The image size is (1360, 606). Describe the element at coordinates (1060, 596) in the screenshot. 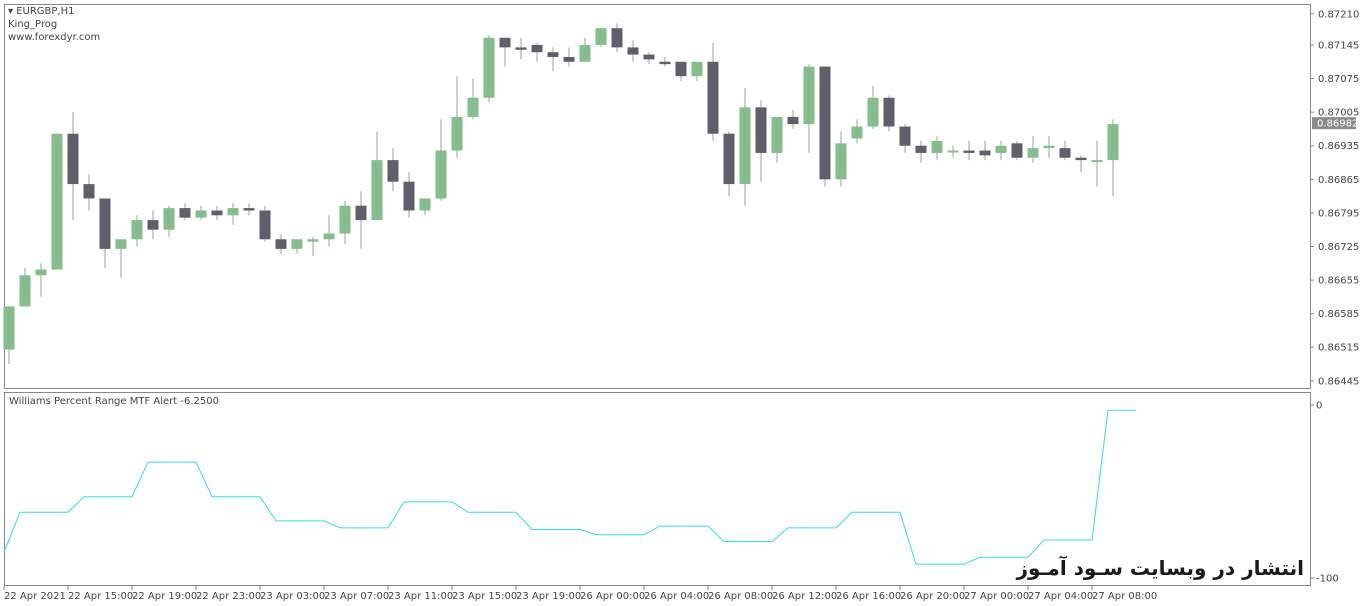

I see `time-tick-label: 27 Apr 04:00` at that location.